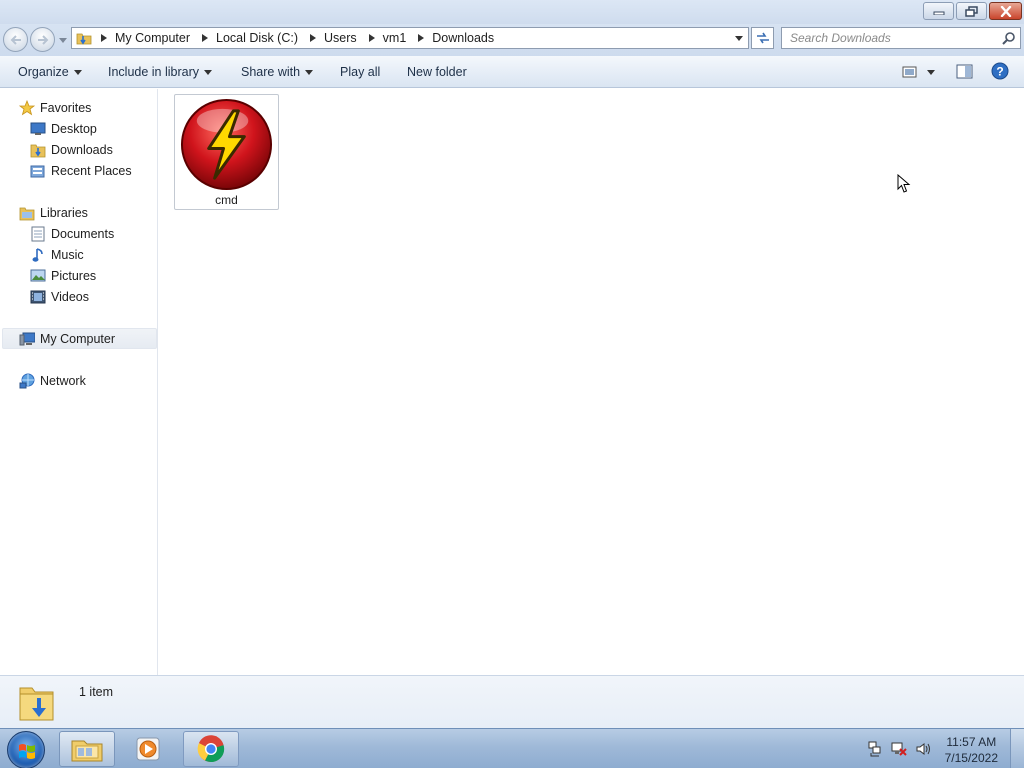 The image size is (1024, 768). I want to click on desktop-icon, so click(38, 129).